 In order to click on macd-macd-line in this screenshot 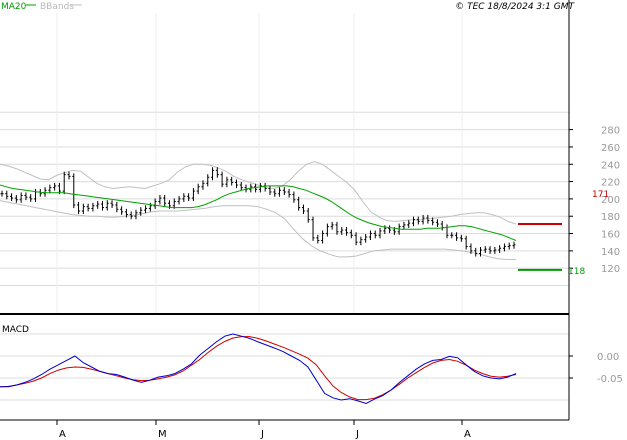, I will do `click(258, 369)`.